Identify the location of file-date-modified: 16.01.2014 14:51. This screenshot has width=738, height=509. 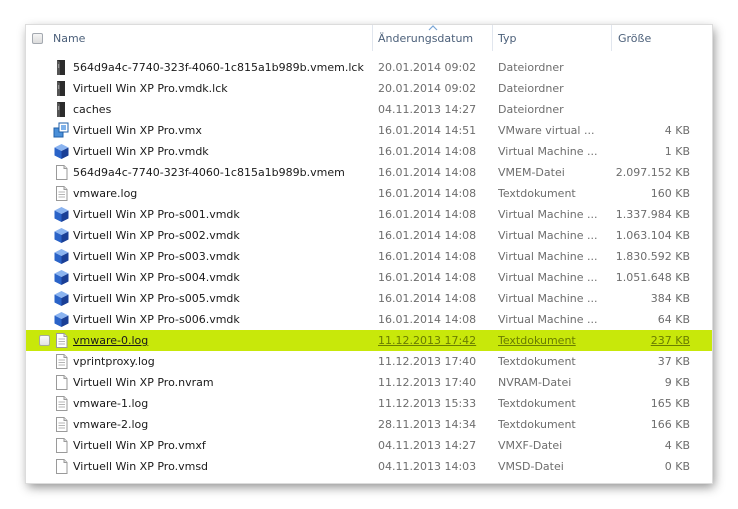
(427, 130).